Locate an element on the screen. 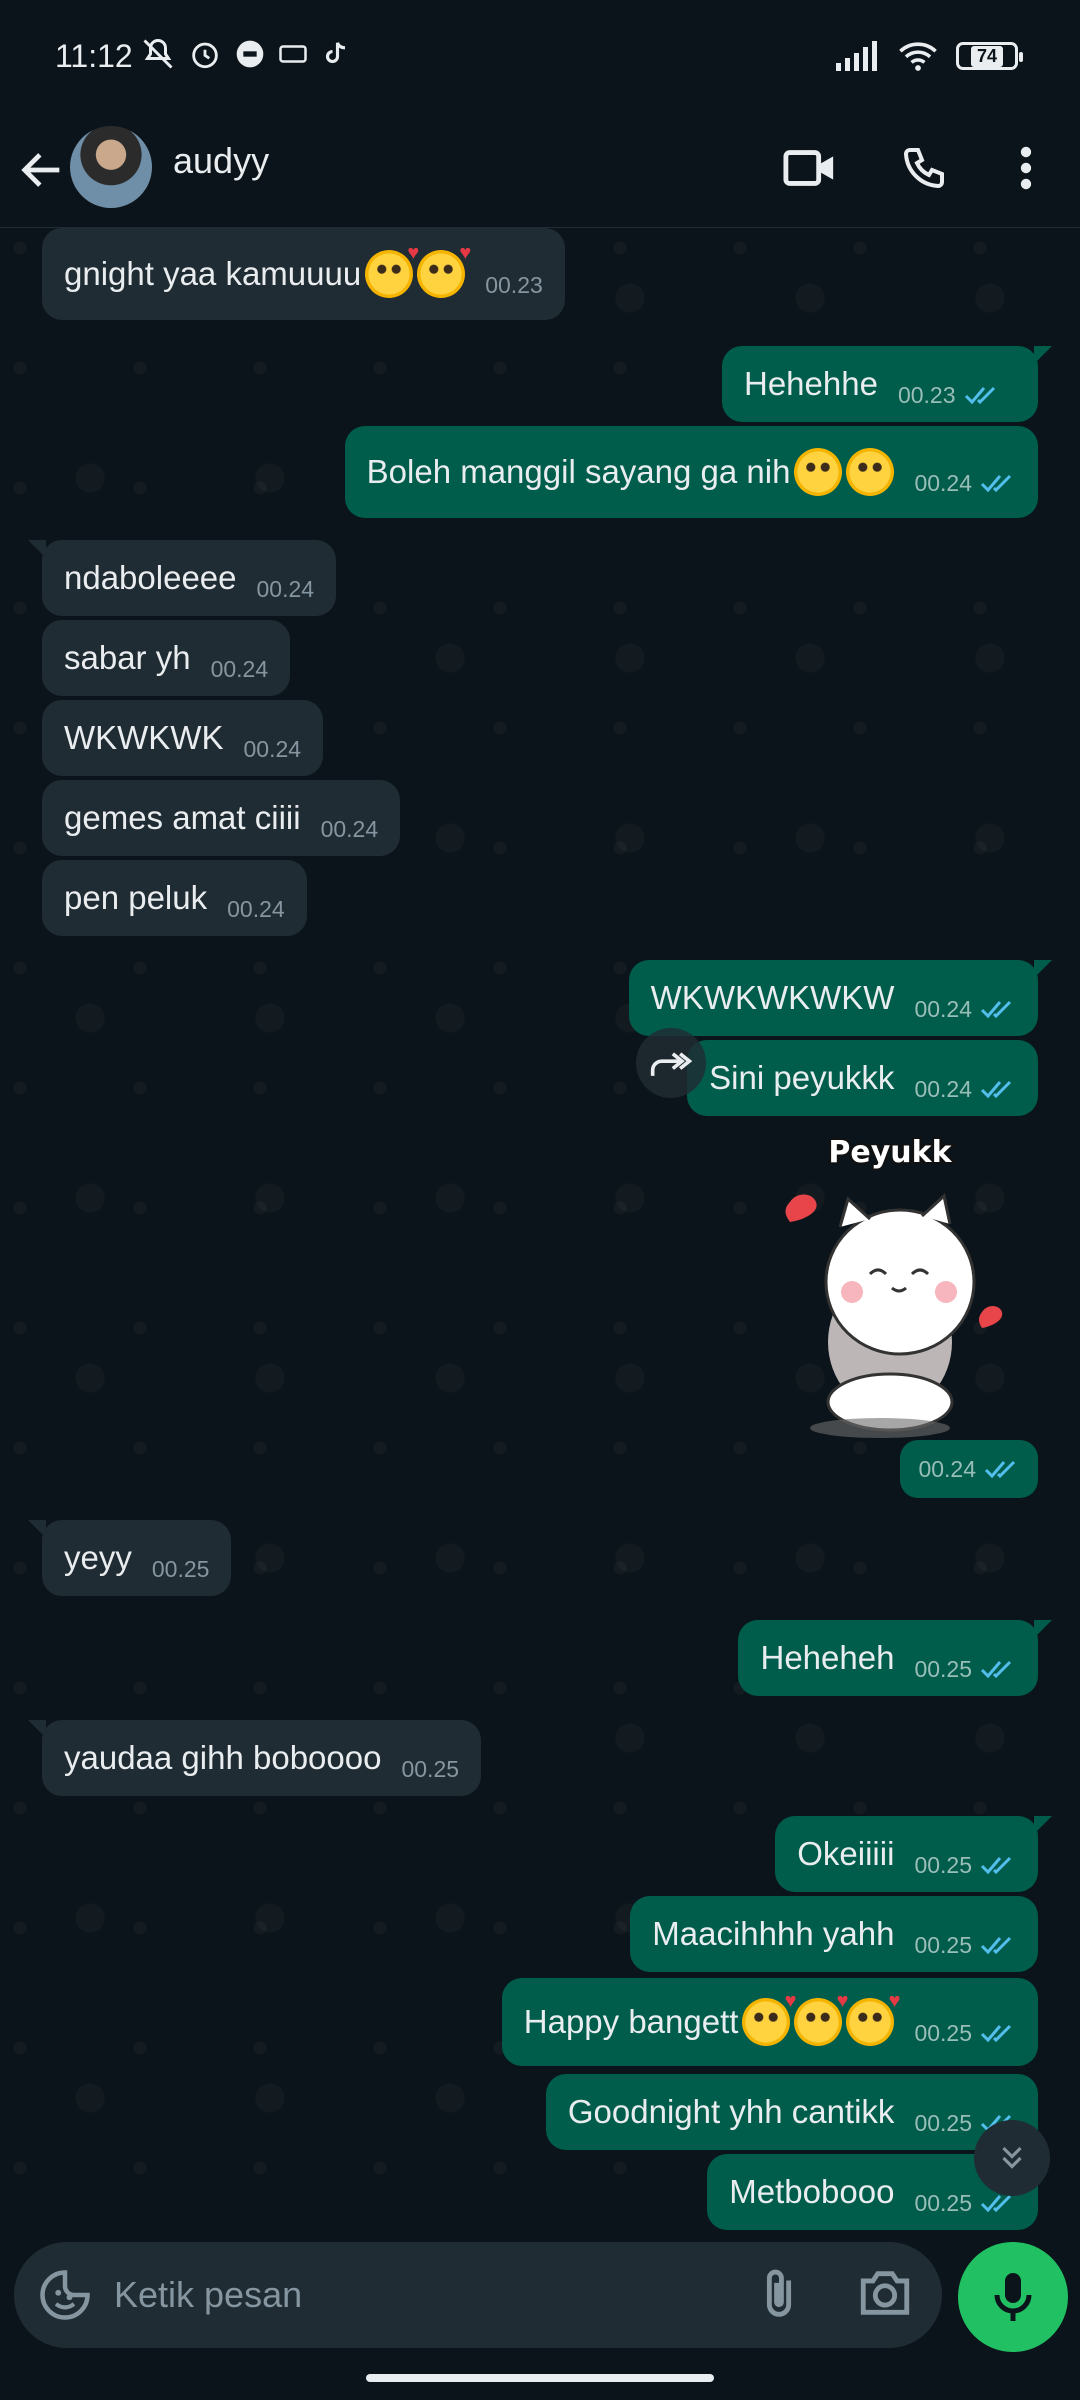  battery-level: 74 is located at coordinates (987, 56).